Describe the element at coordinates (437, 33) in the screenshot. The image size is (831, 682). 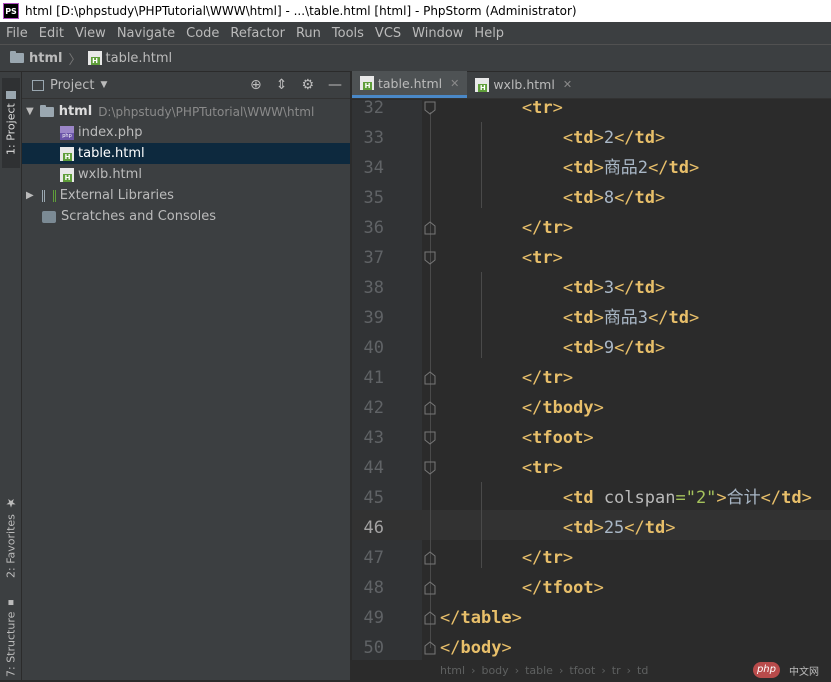
I see `menu-window: Window` at that location.